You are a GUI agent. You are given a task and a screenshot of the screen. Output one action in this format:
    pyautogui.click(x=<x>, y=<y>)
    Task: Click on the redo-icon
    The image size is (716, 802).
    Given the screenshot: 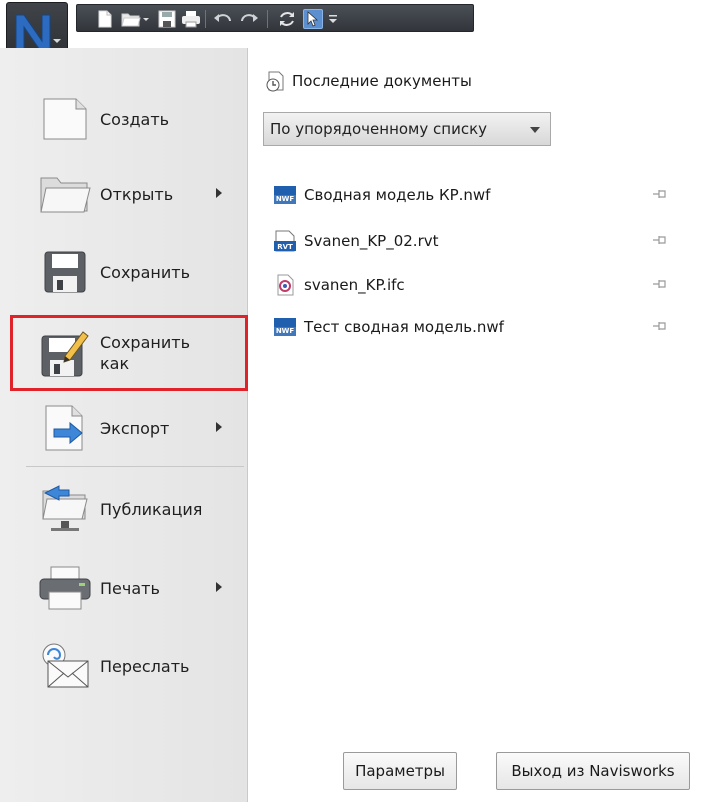 What is the action you would take?
    pyautogui.click(x=249, y=19)
    